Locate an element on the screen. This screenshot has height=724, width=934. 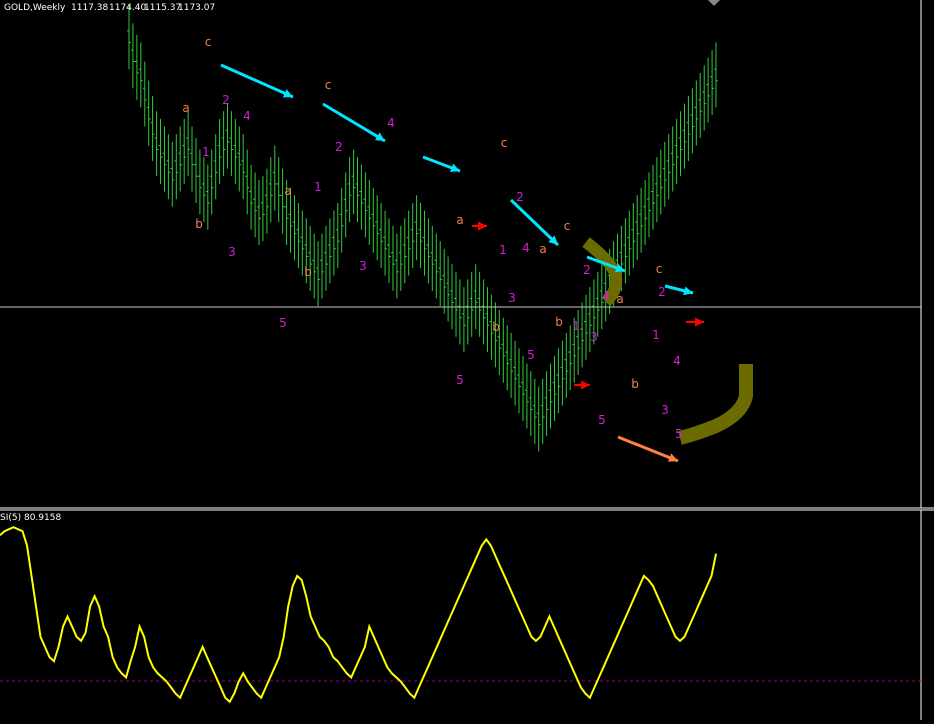
indicator-label: SI(5) 80.9158 is located at coordinates (31, 518).